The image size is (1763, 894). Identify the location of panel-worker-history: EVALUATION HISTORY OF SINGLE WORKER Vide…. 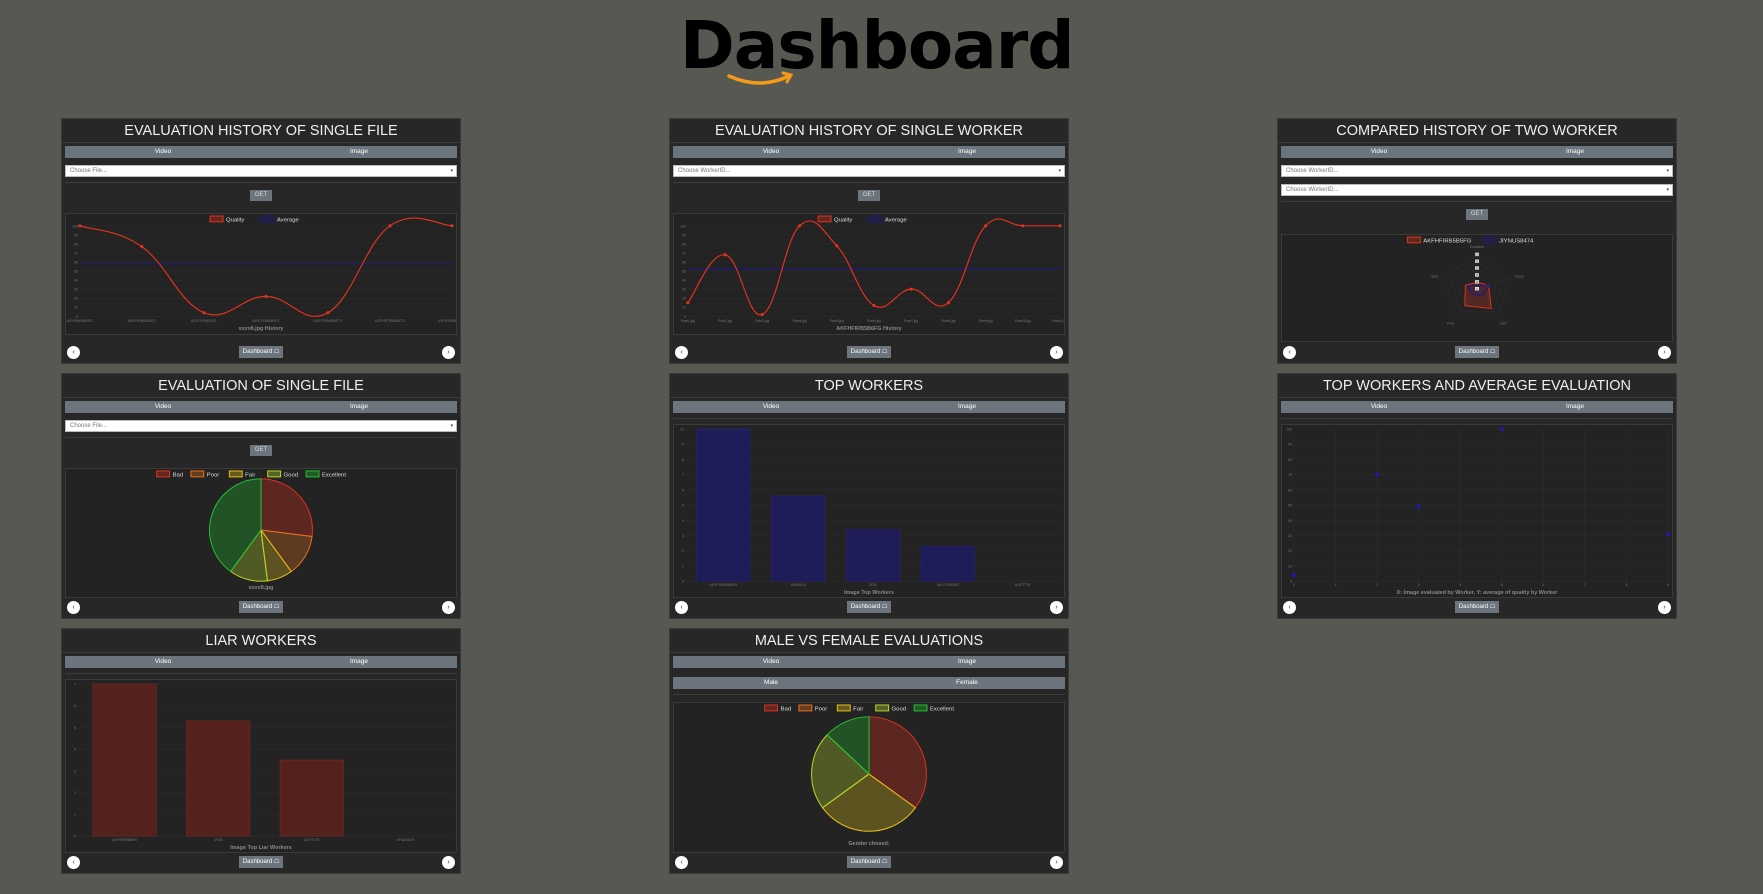
(869, 241).